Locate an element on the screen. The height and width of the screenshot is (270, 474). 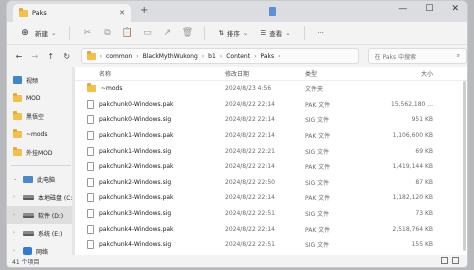
tab-title: Paks is located at coordinates (39, 13).